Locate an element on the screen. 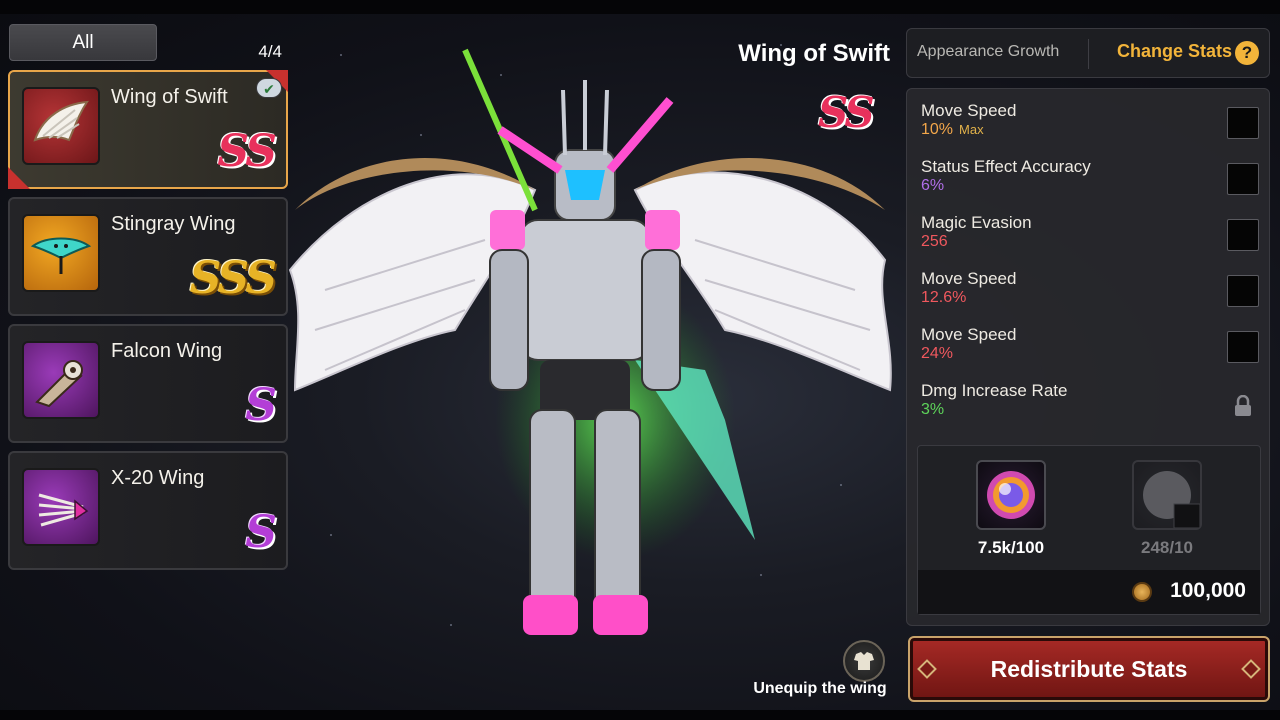 The image size is (1280, 720). collection-count: 4/4 is located at coordinates (270, 51).